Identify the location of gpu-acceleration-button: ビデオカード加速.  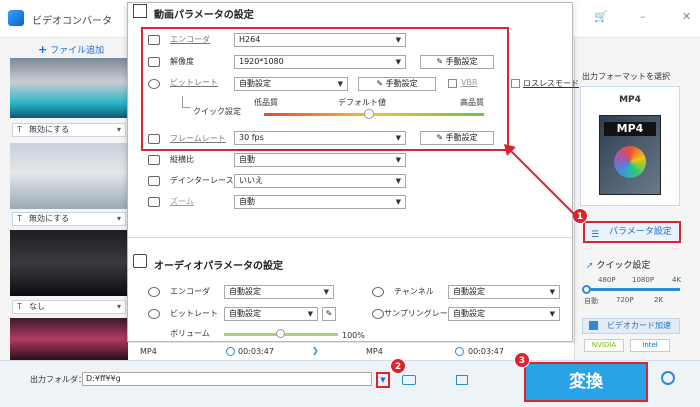
(631, 326).